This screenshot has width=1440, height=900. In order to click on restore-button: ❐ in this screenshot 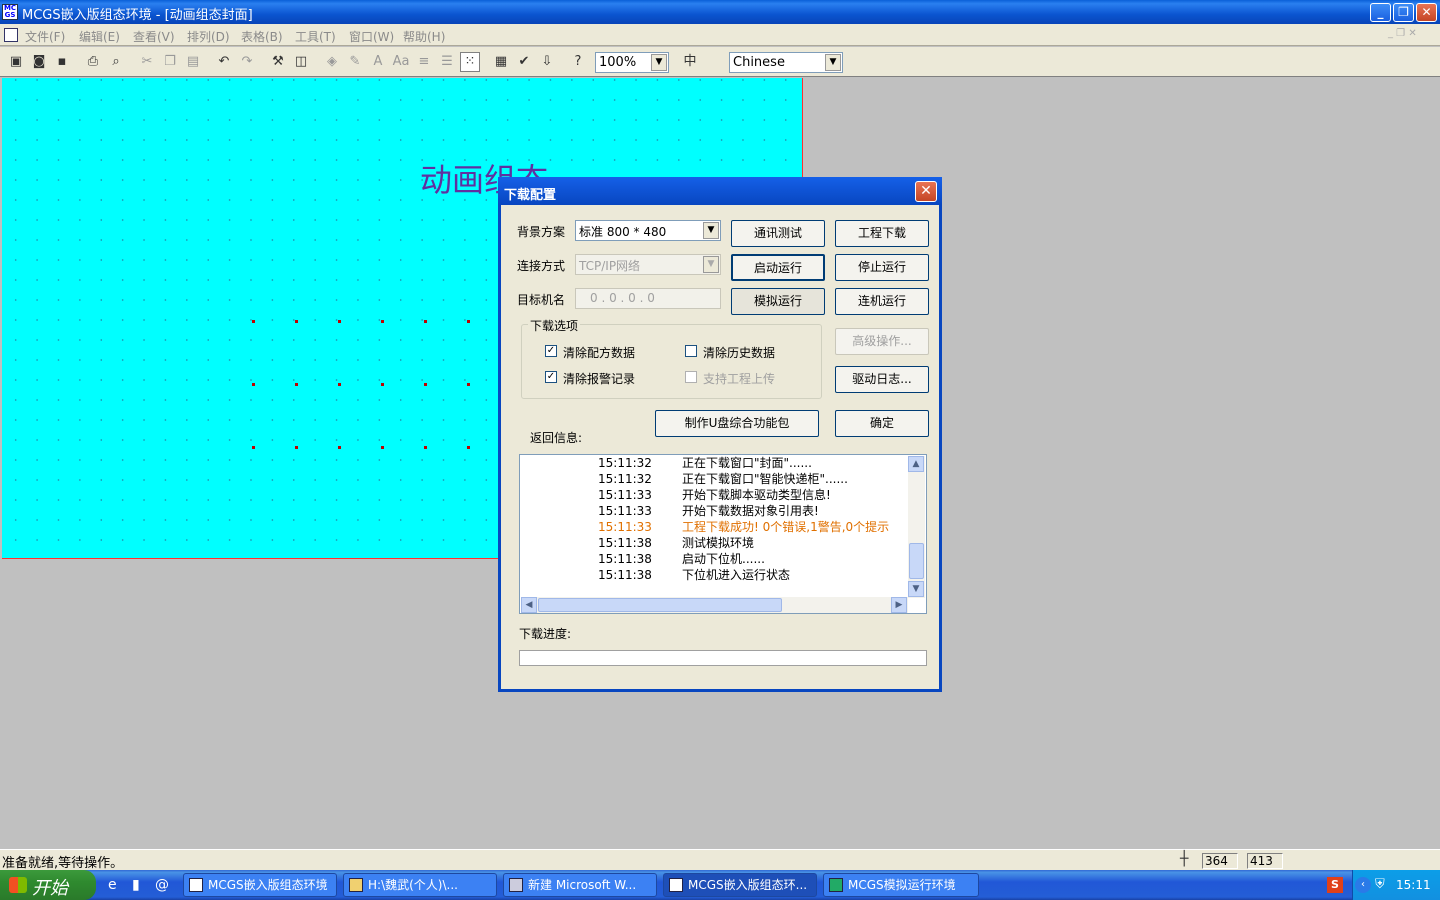, I will do `click(1403, 12)`.